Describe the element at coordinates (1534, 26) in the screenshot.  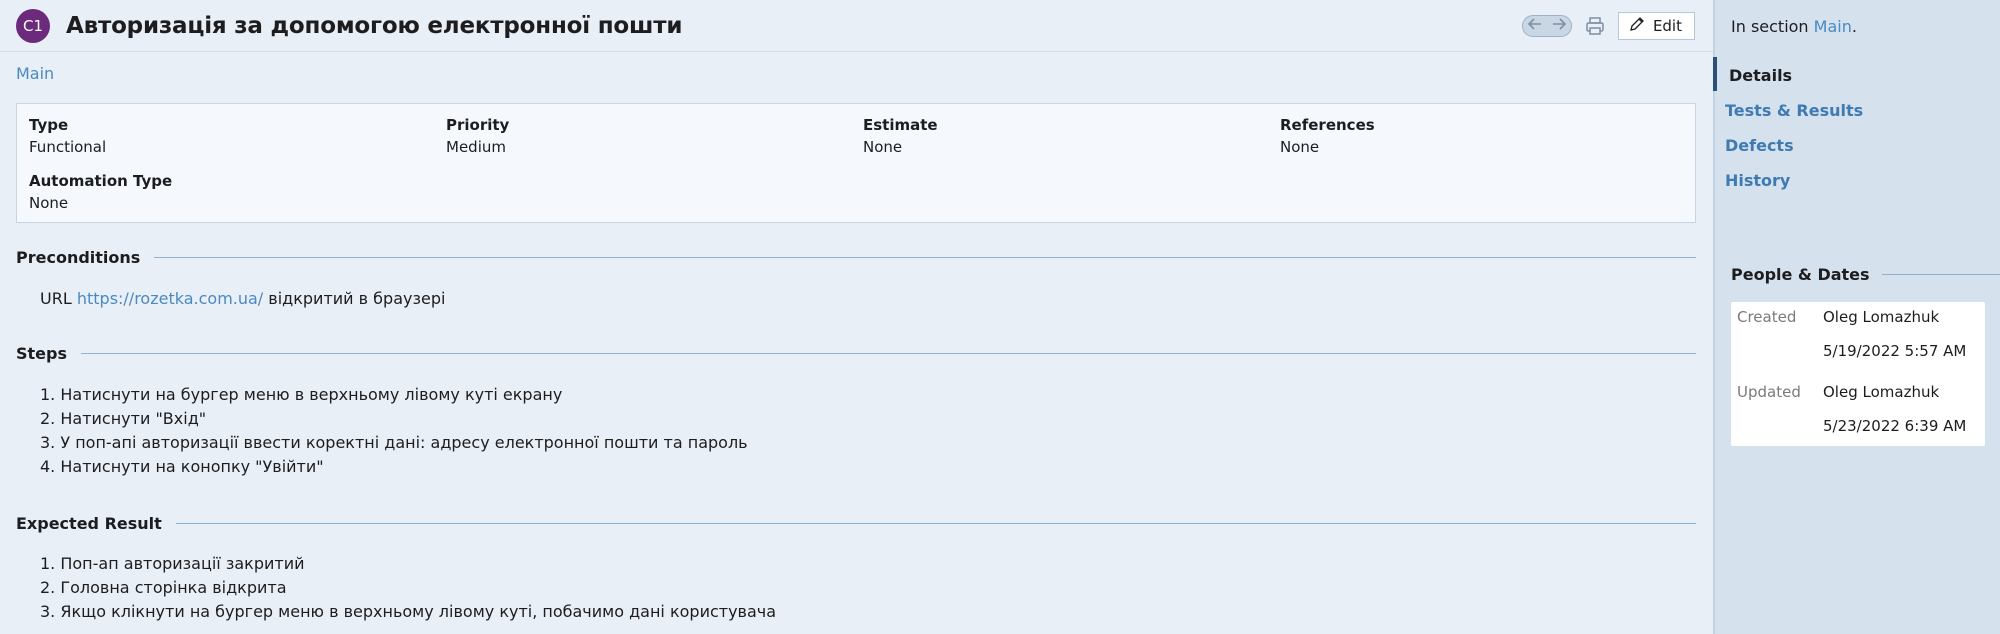
I see `arrow-left-icon` at that location.